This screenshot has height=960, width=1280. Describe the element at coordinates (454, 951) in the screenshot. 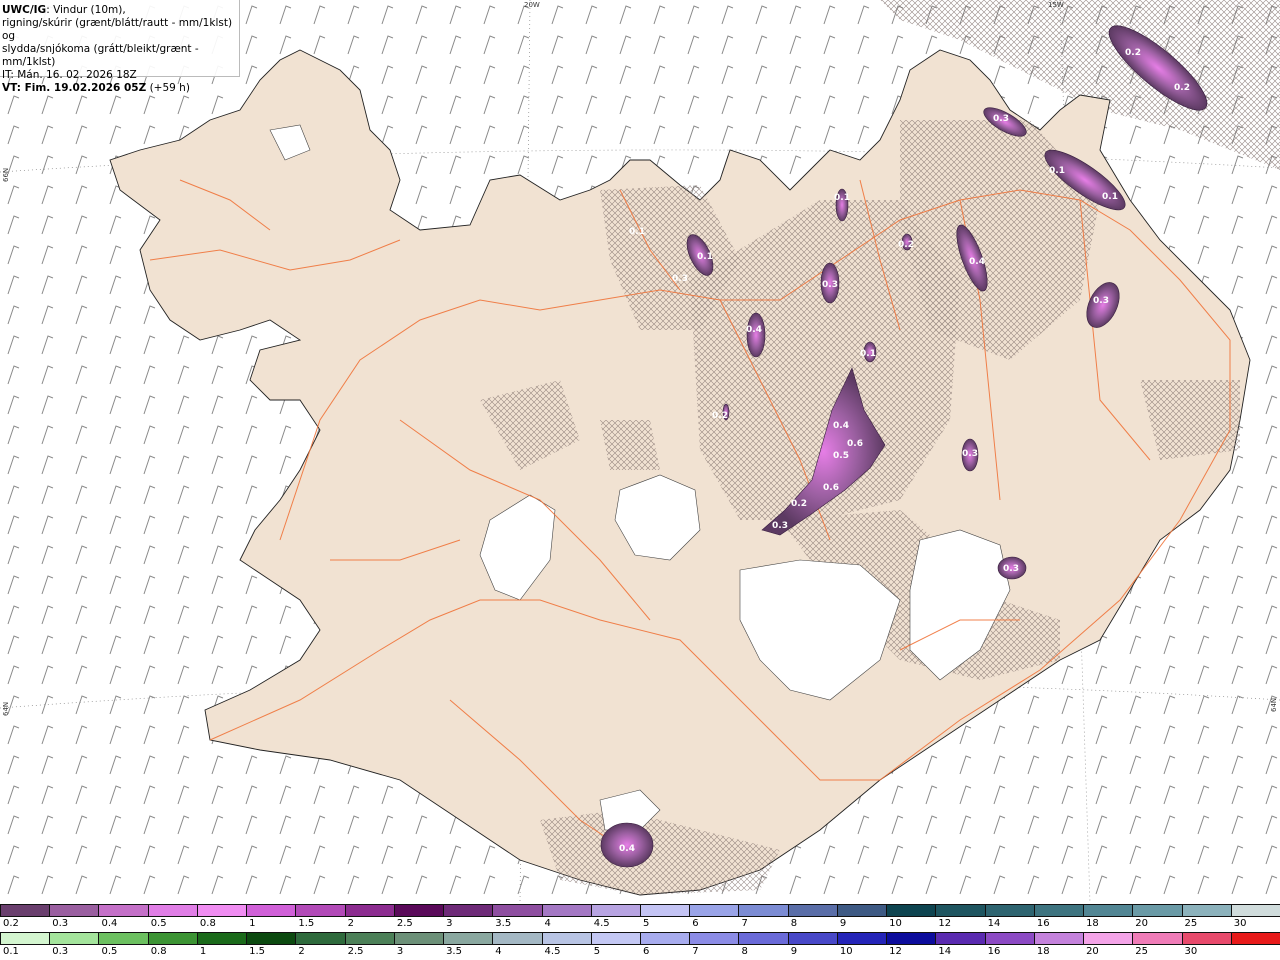

I see `rain-legend-label: 3.5` at that location.